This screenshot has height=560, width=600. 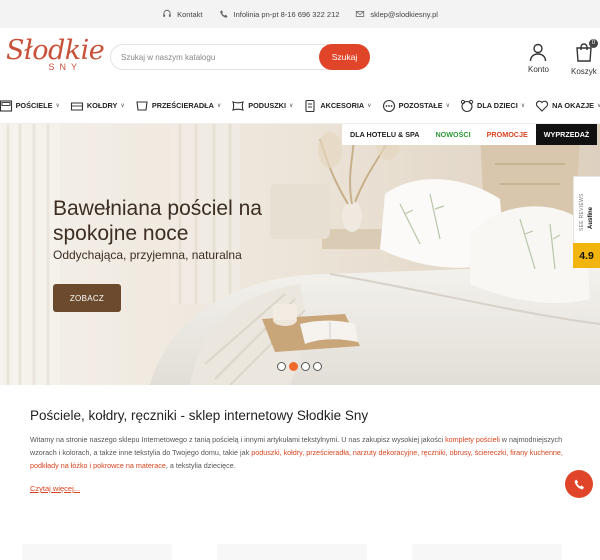 I want to click on feature-cards-row, so click(x=300, y=549).